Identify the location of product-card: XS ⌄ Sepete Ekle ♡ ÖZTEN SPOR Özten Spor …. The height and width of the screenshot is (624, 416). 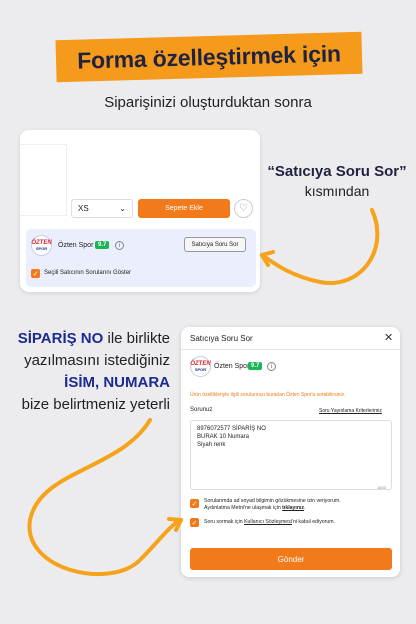
(140, 211).